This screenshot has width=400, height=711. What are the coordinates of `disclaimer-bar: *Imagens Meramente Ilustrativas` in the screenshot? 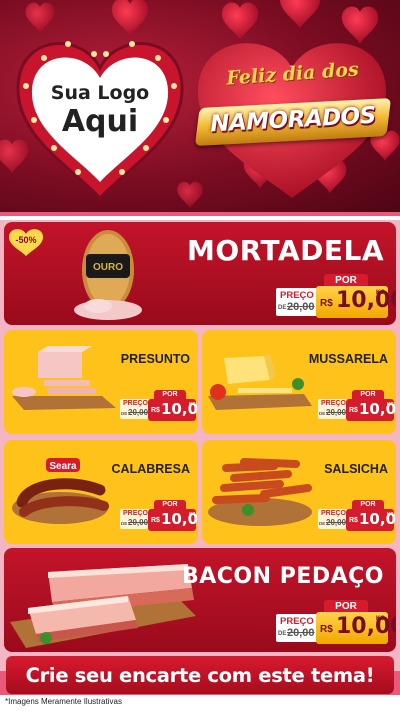 It's located at (200, 703).